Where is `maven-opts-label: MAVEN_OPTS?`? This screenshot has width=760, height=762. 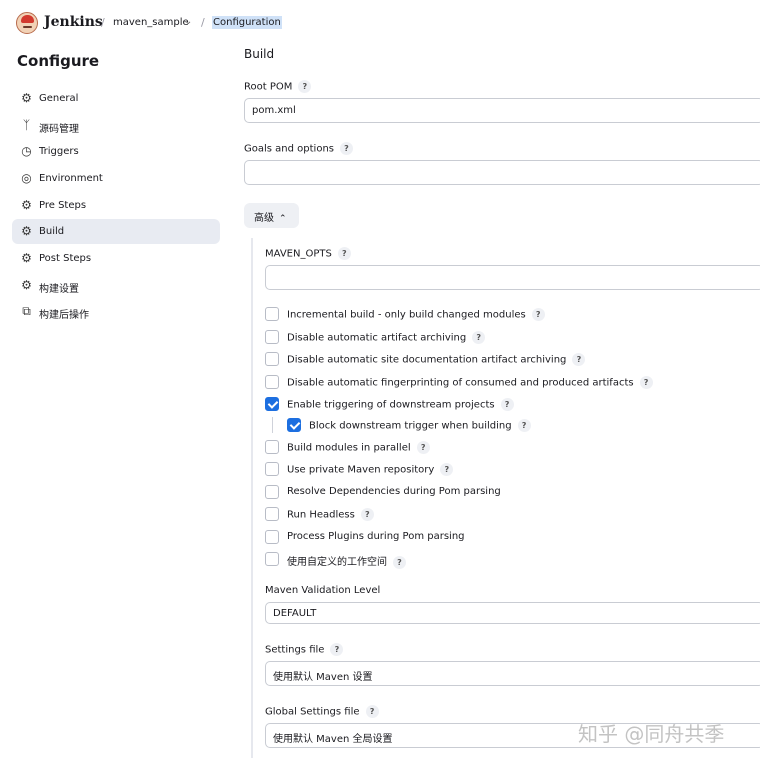 maven-opts-label: MAVEN_OPTS? is located at coordinates (308, 253).